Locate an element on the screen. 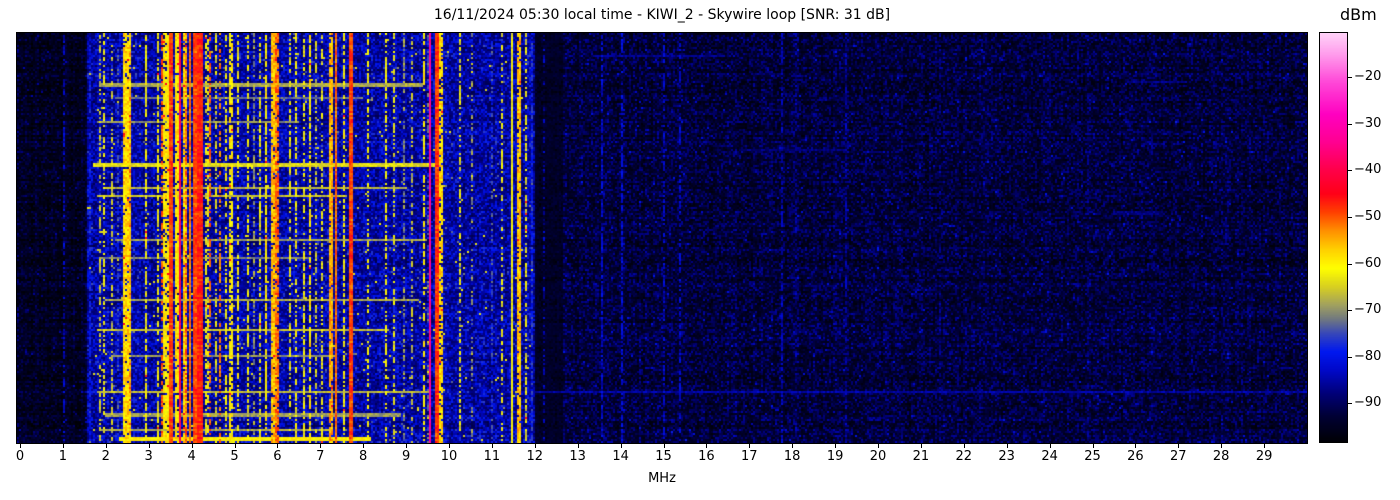 This screenshot has width=1400, height=500. x-tick-label: 20 is located at coordinates (878, 456).